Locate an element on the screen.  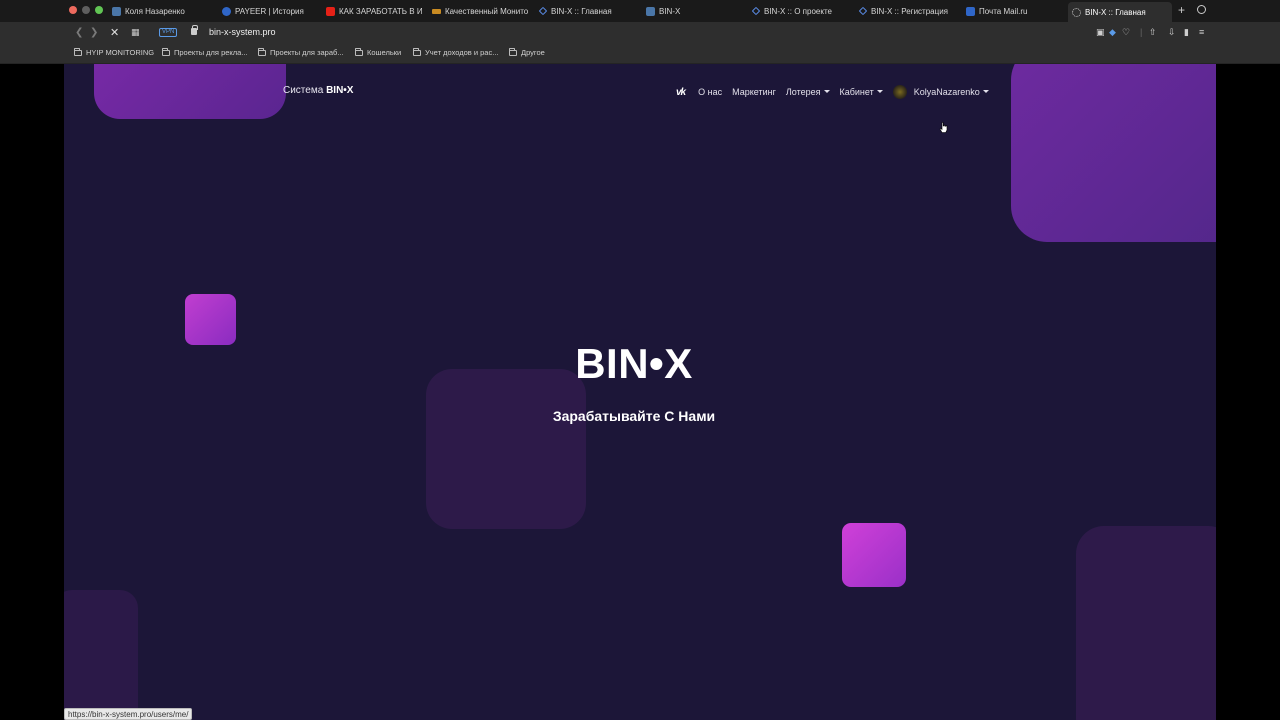
maximize-window-button is located at coordinates (99, 10).